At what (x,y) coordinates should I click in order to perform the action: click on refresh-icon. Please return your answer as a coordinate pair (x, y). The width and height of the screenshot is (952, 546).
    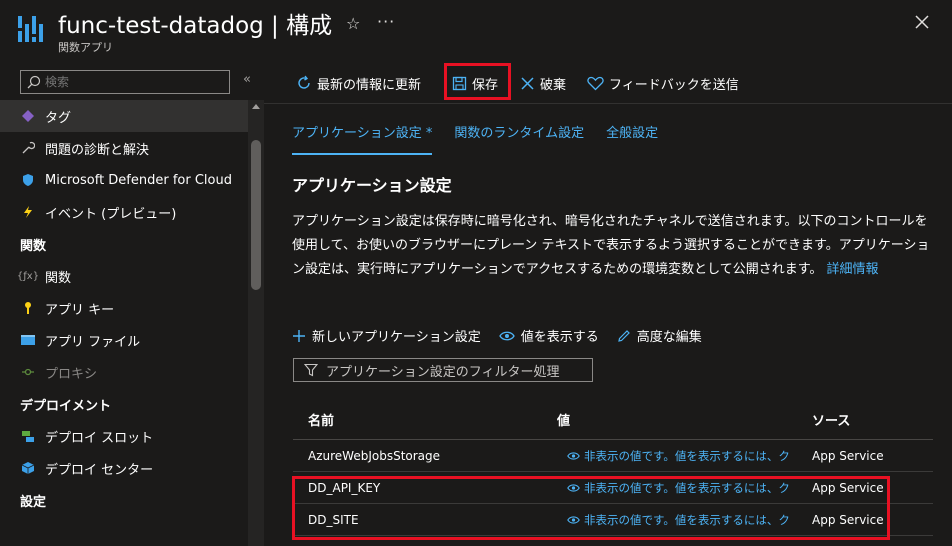
    Looking at the image, I should click on (304, 83).